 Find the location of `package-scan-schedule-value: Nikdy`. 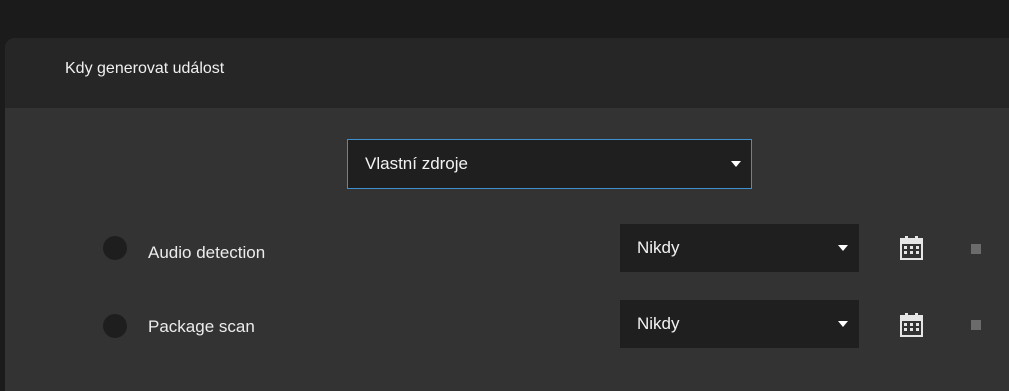

package-scan-schedule-value: Nikdy is located at coordinates (658, 323).